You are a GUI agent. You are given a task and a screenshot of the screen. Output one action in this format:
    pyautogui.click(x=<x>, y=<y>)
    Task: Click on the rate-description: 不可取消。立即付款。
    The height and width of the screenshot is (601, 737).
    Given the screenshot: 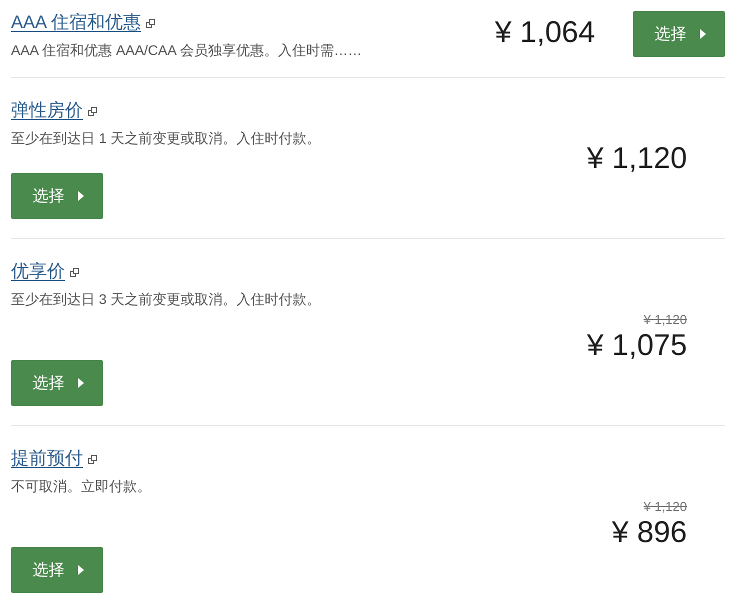 What is the action you would take?
    pyautogui.click(x=81, y=486)
    